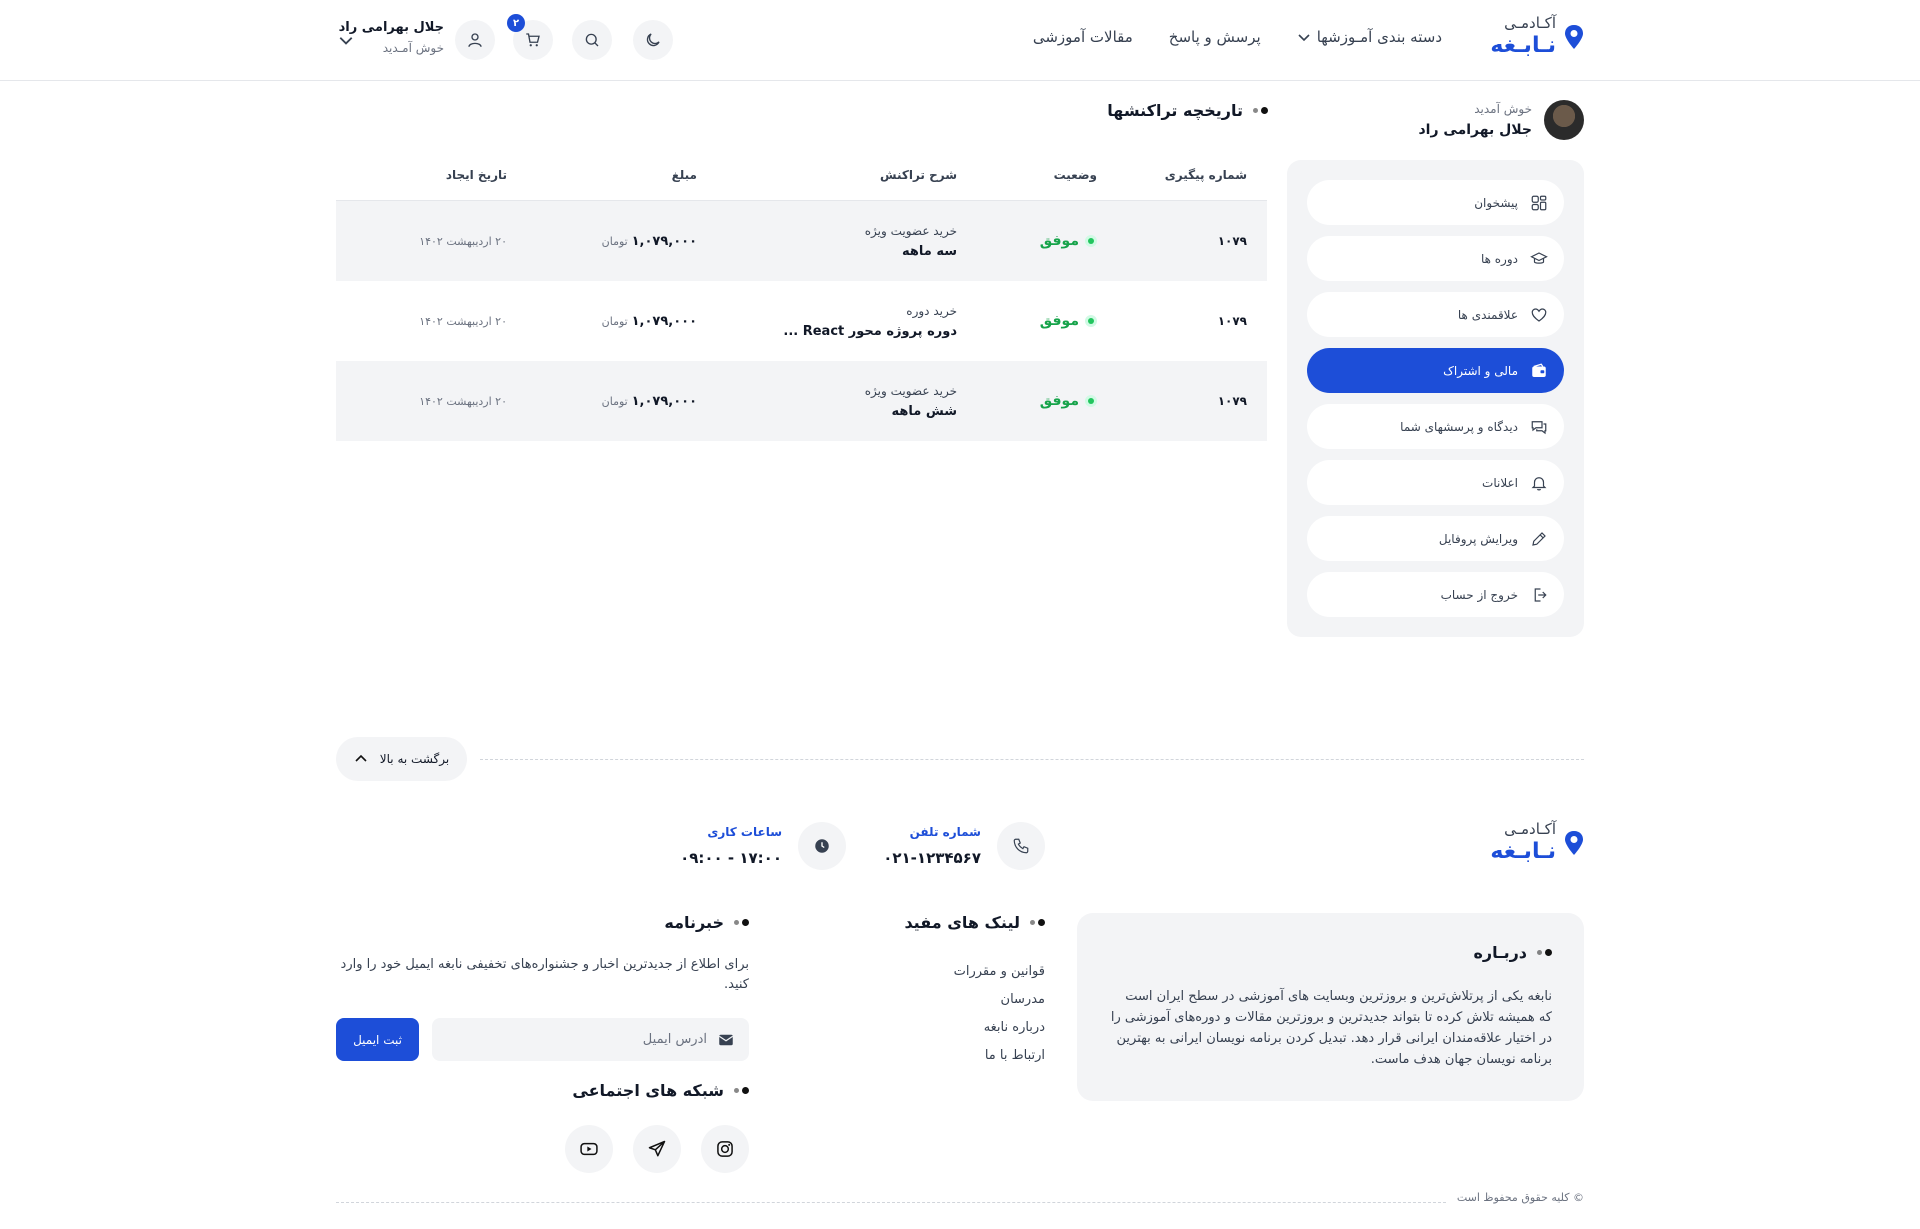 This screenshot has width=1920, height=1229. What do you see at coordinates (1539, 314) in the screenshot?
I see `heart-icon` at bounding box center [1539, 314].